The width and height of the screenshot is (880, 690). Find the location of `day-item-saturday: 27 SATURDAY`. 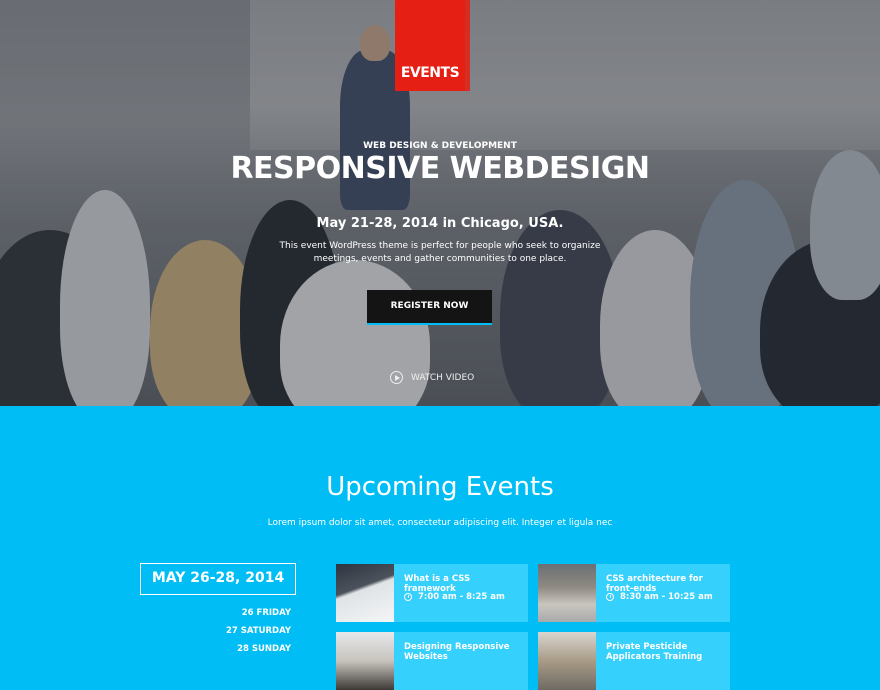

day-item-saturday: 27 SATURDAY is located at coordinates (258, 631).